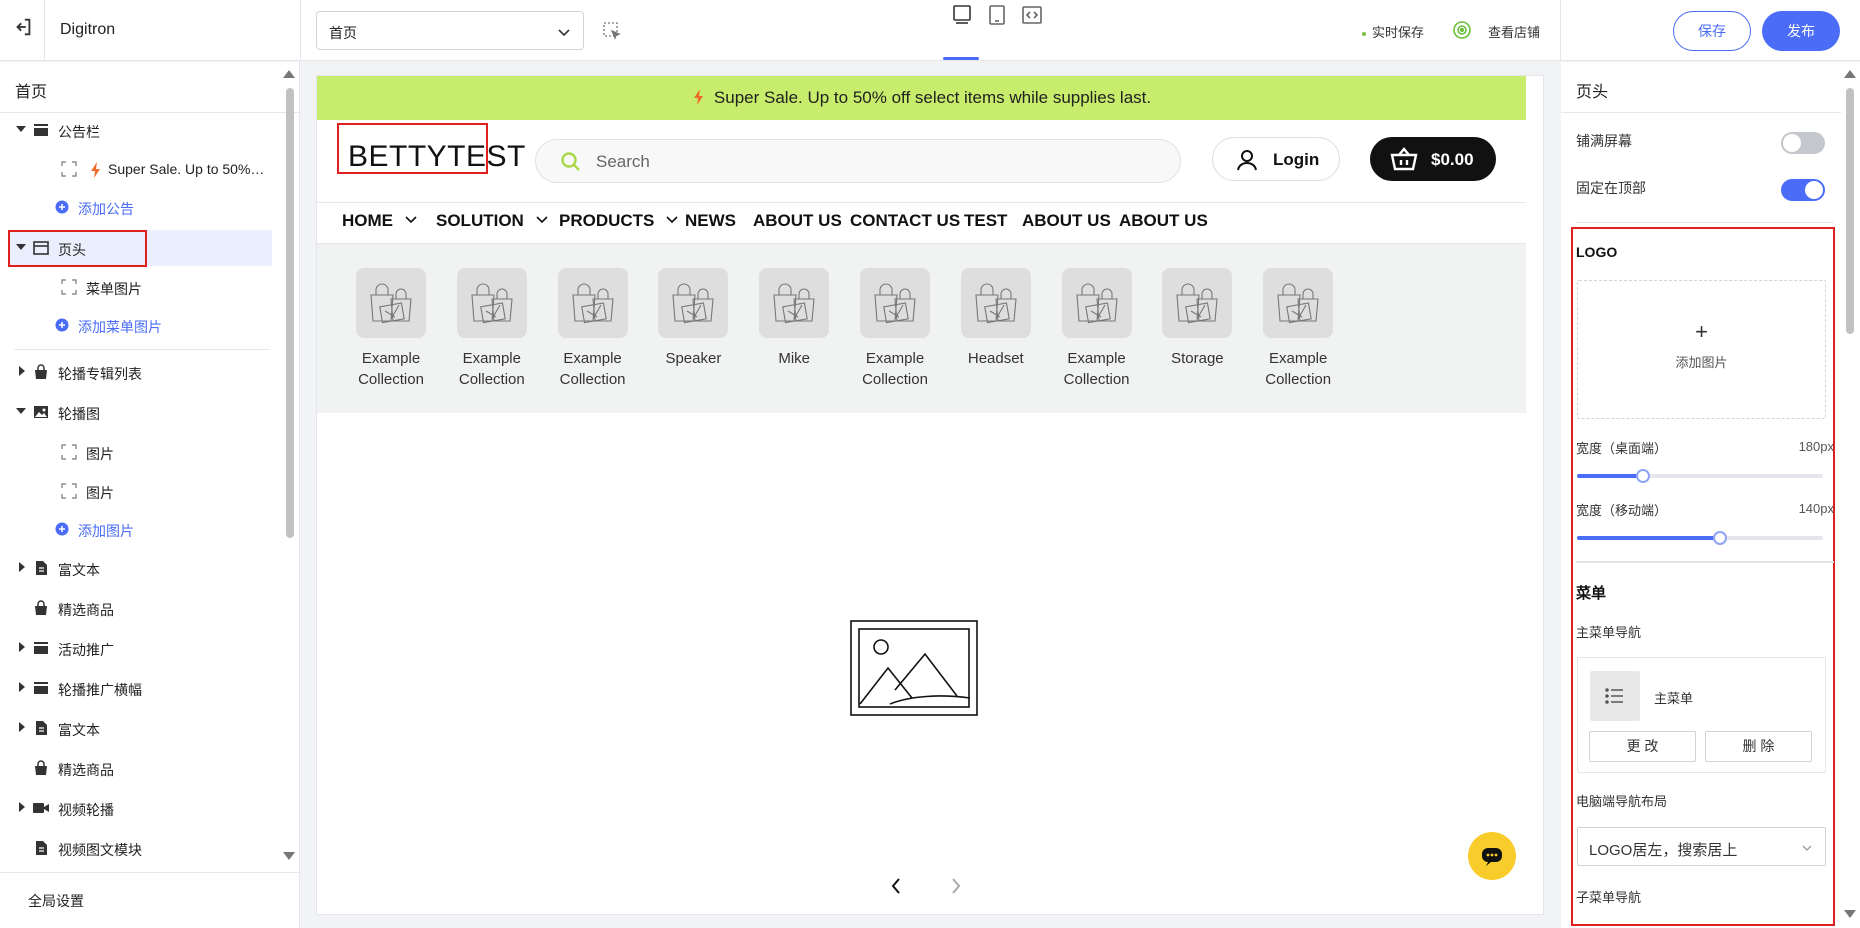  Describe the element at coordinates (1801, 31) in the screenshot. I see `publish-button: 发布` at that location.